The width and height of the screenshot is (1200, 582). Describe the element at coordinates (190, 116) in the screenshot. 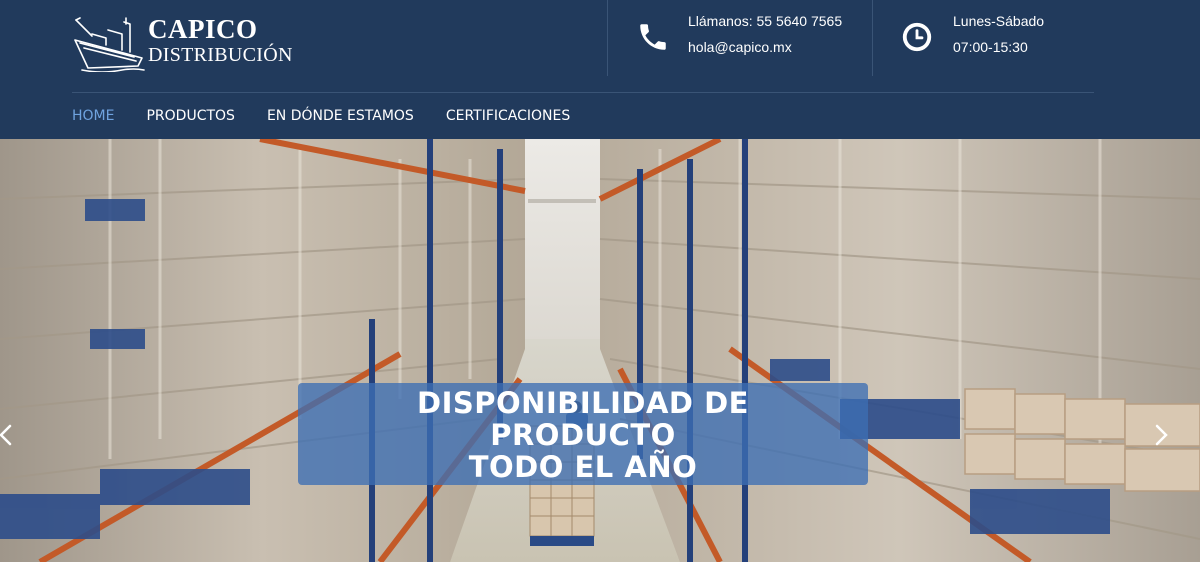

I see `nav-productos: PRODUCTOS` at that location.